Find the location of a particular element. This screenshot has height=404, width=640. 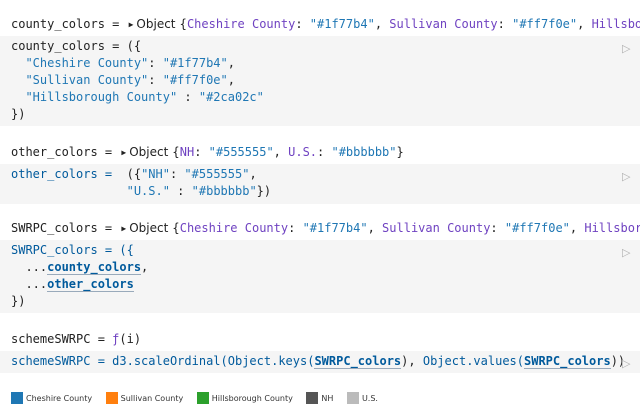

code-reference: county_colors is located at coordinates (94, 267).